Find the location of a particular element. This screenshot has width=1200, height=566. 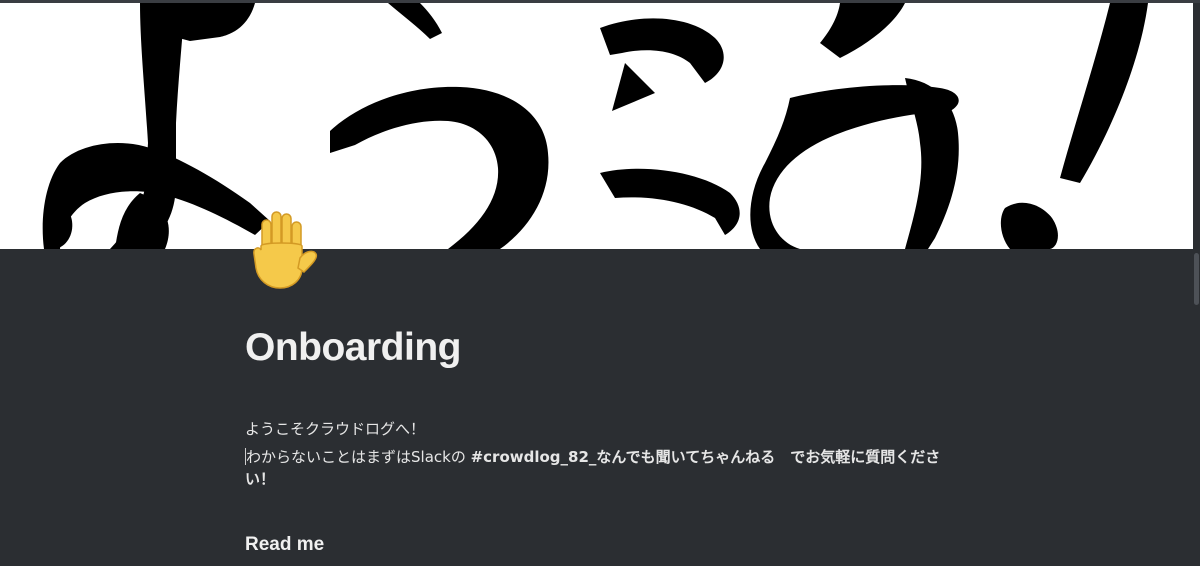

read-me-heading: Read me is located at coordinates (595, 545).